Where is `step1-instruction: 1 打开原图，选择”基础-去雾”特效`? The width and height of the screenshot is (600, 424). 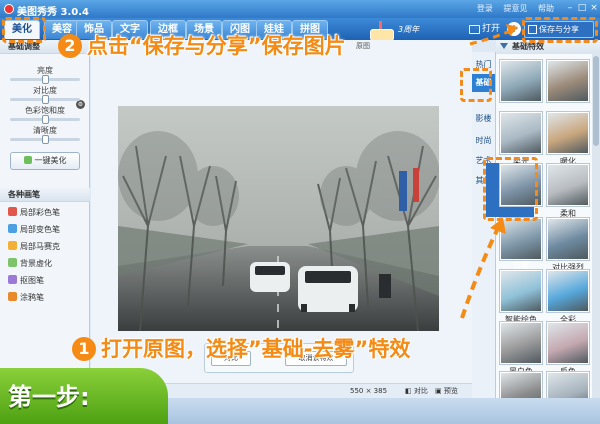 step1-instruction: 1 打开原图，选择”基础-去雾”特效 is located at coordinates (241, 348).